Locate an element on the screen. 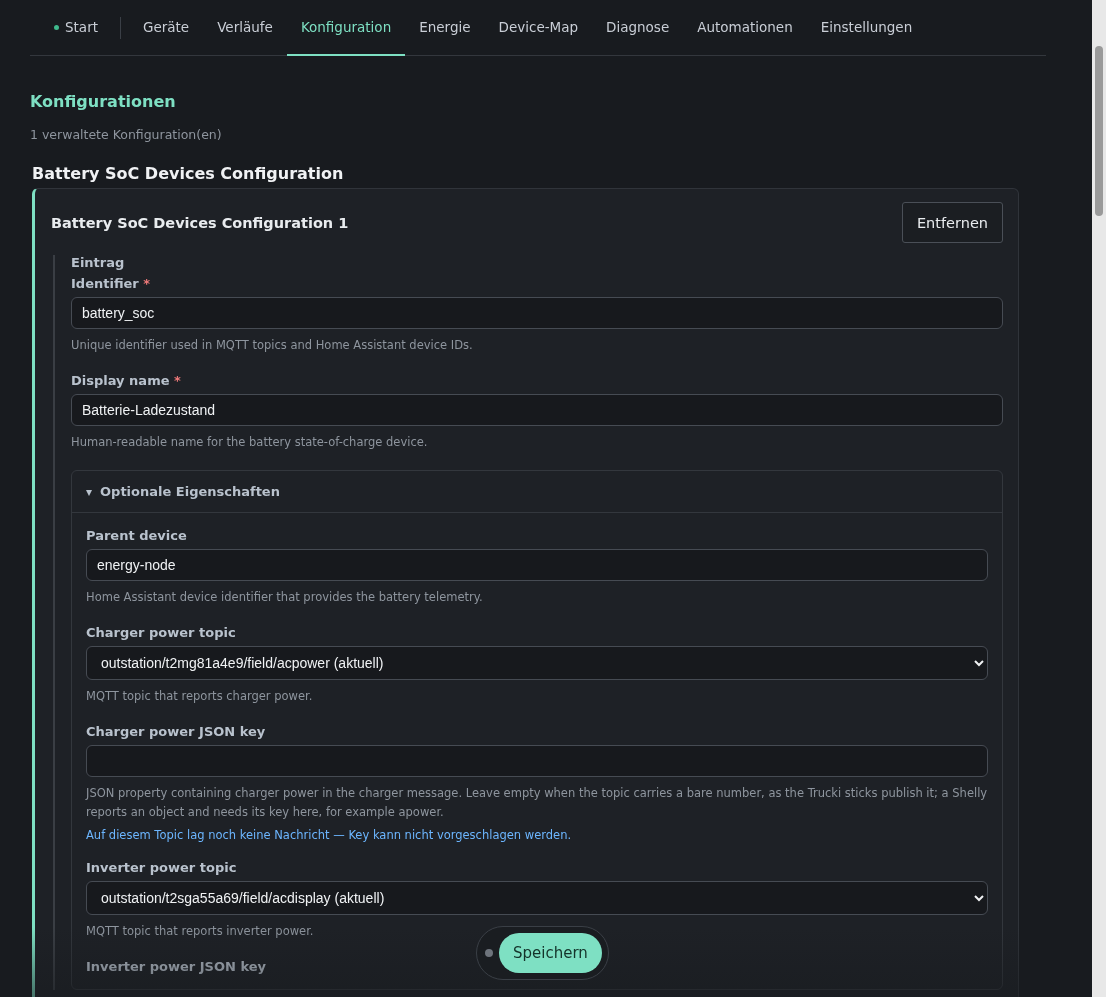  field-label: Charger power topic is located at coordinates (161, 632).